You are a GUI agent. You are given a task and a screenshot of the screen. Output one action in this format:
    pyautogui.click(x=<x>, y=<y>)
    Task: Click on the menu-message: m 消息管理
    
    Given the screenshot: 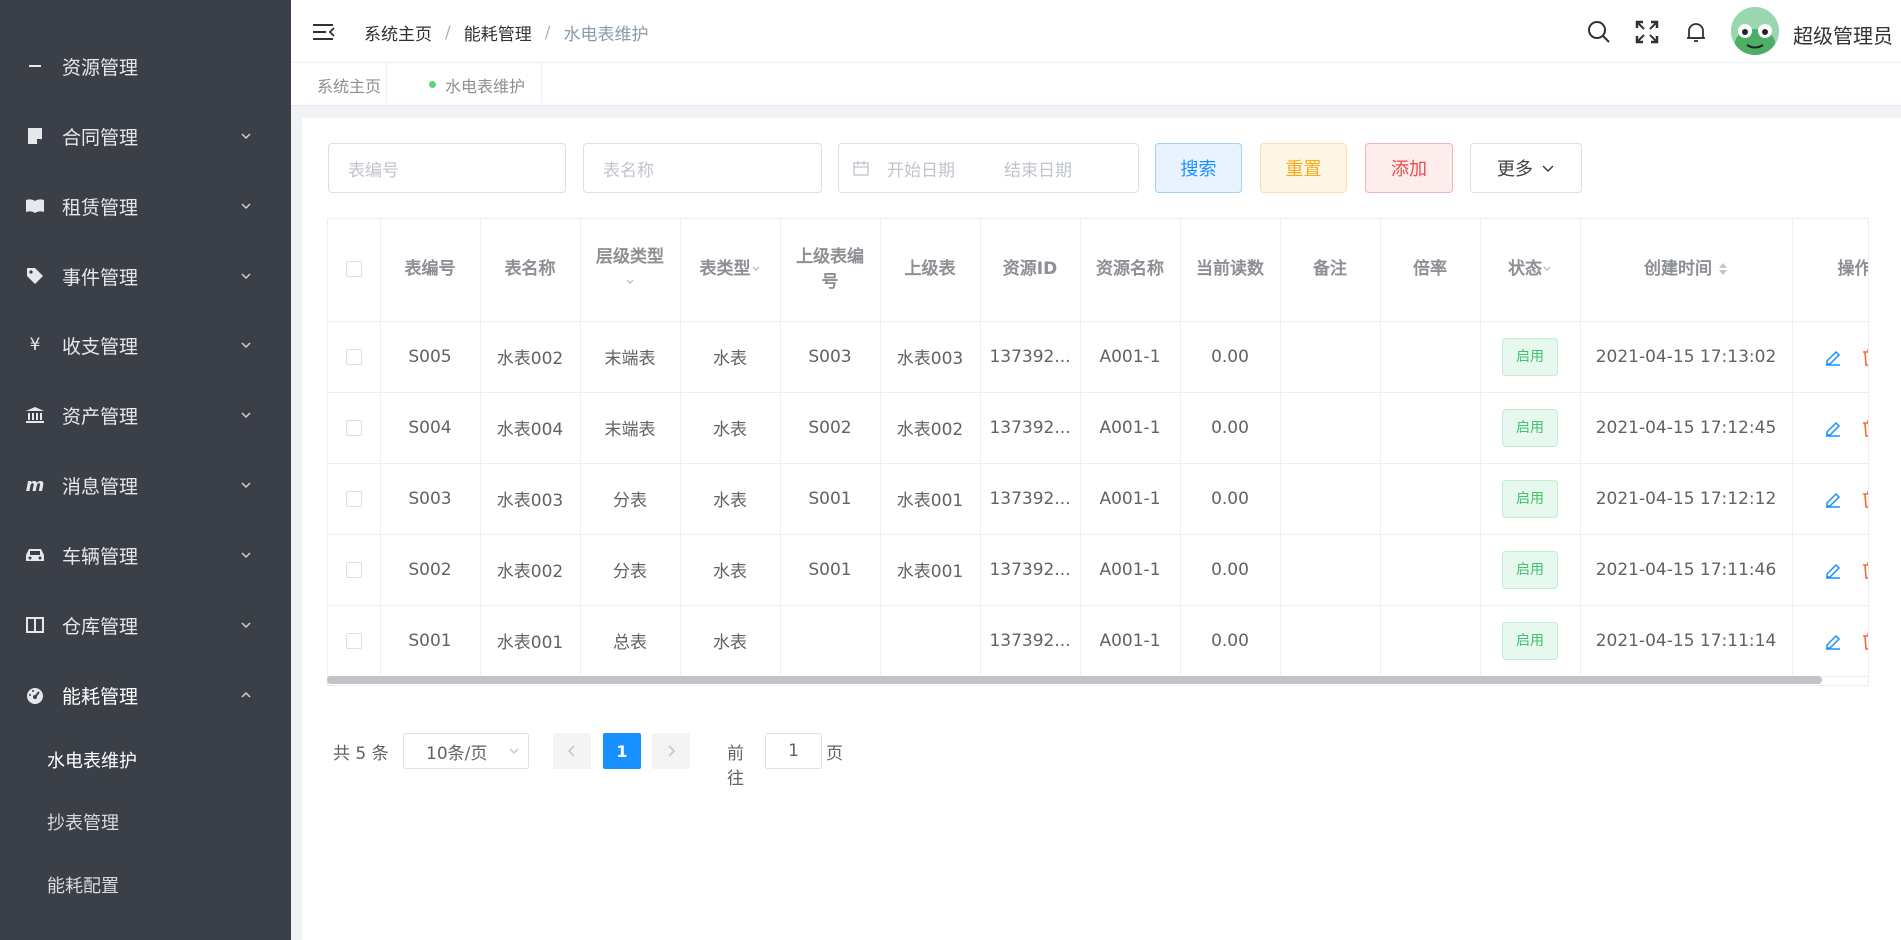 What is the action you would take?
    pyautogui.click(x=145, y=485)
    